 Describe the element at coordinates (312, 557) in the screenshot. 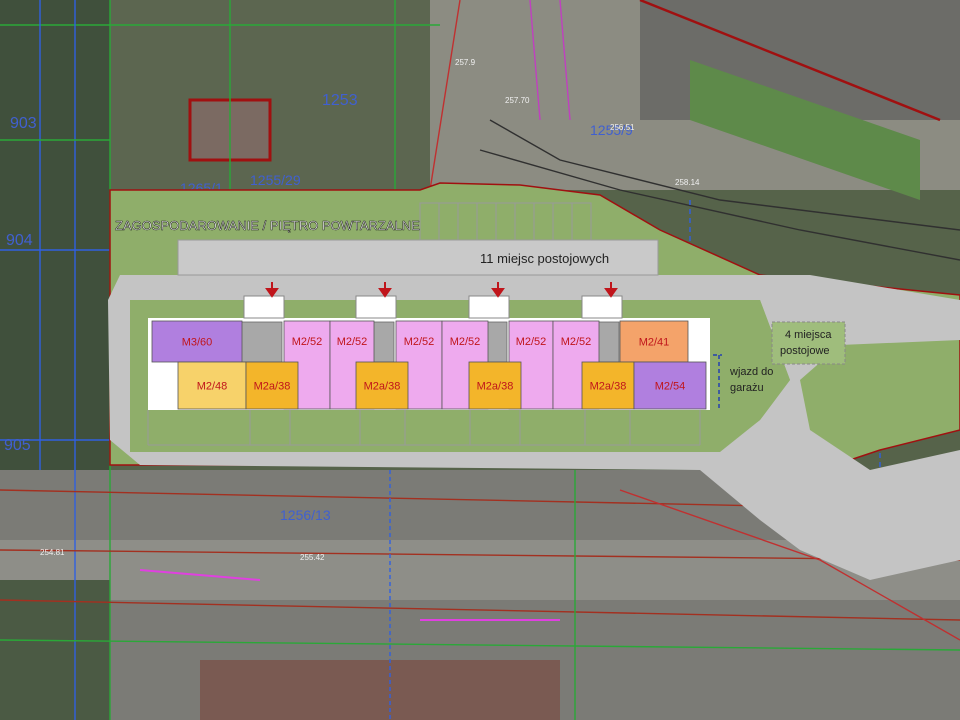

I see `elevation-label: 255.42` at that location.